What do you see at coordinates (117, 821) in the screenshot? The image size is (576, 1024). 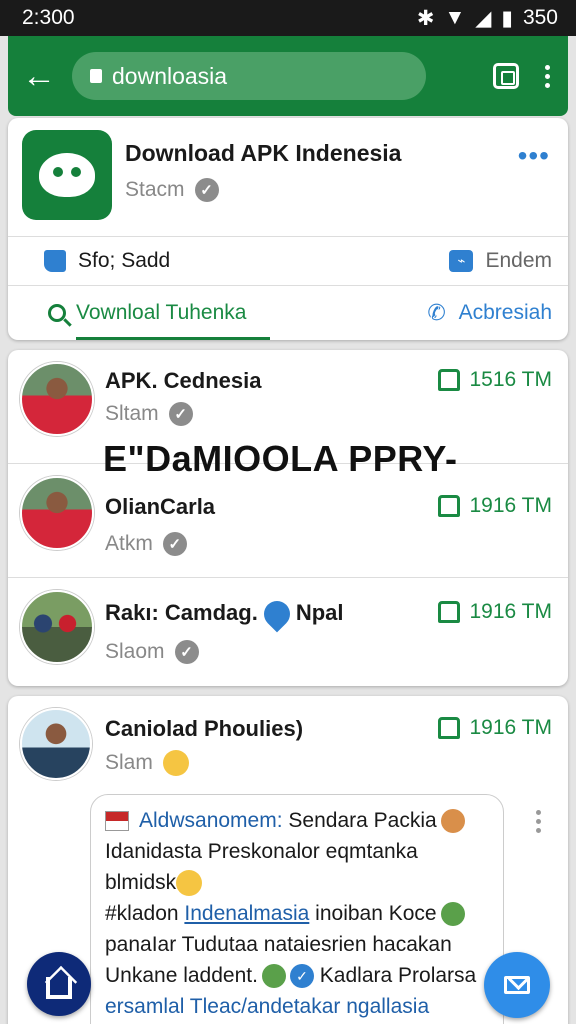 I see `flag-icon` at bounding box center [117, 821].